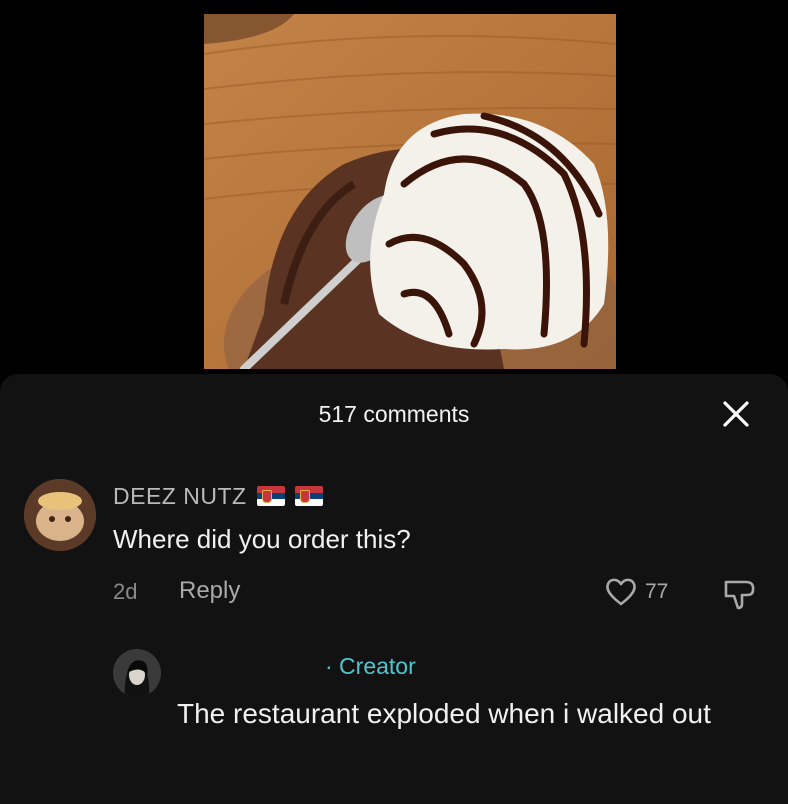 Image resolution: width=788 pixels, height=804 pixels. I want to click on reply-button: Reply, so click(209, 591).